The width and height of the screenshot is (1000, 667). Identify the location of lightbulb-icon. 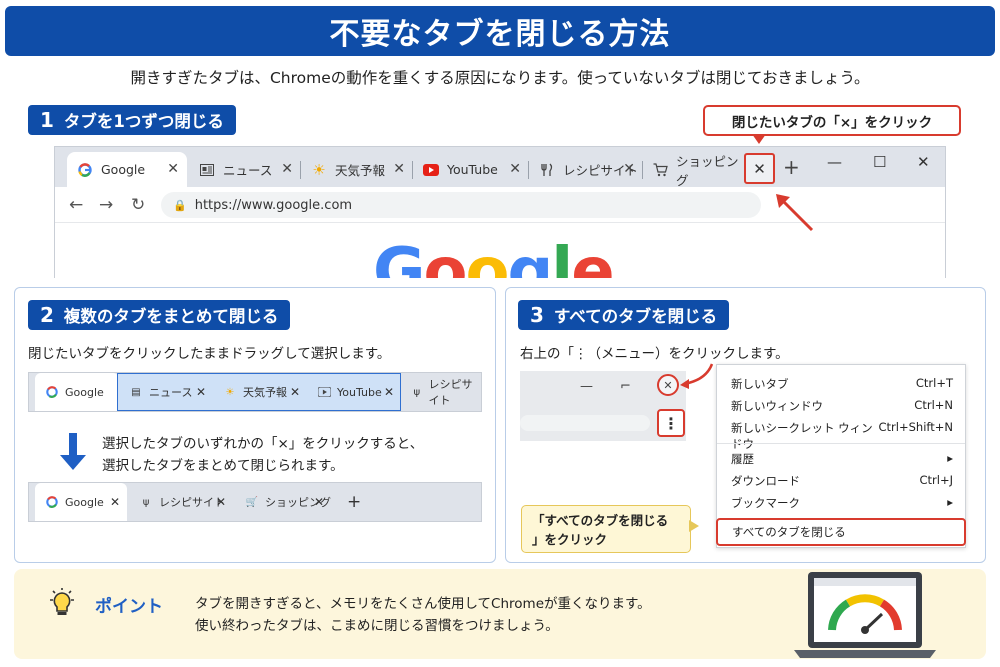
(62, 601).